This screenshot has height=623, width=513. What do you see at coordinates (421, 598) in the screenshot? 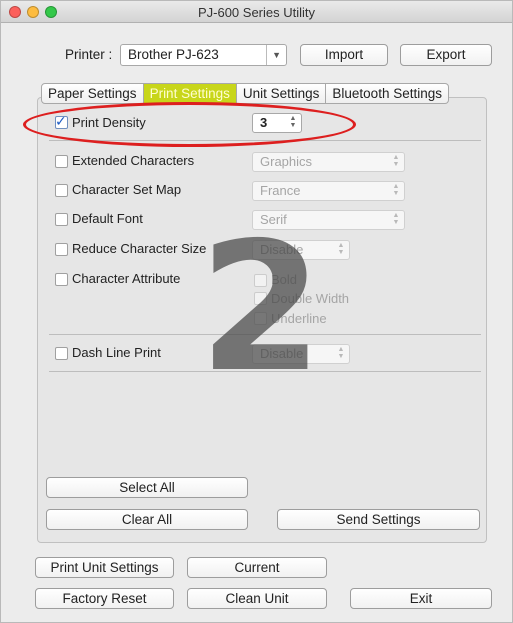
I see `exit-button: Exit` at bounding box center [421, 598].